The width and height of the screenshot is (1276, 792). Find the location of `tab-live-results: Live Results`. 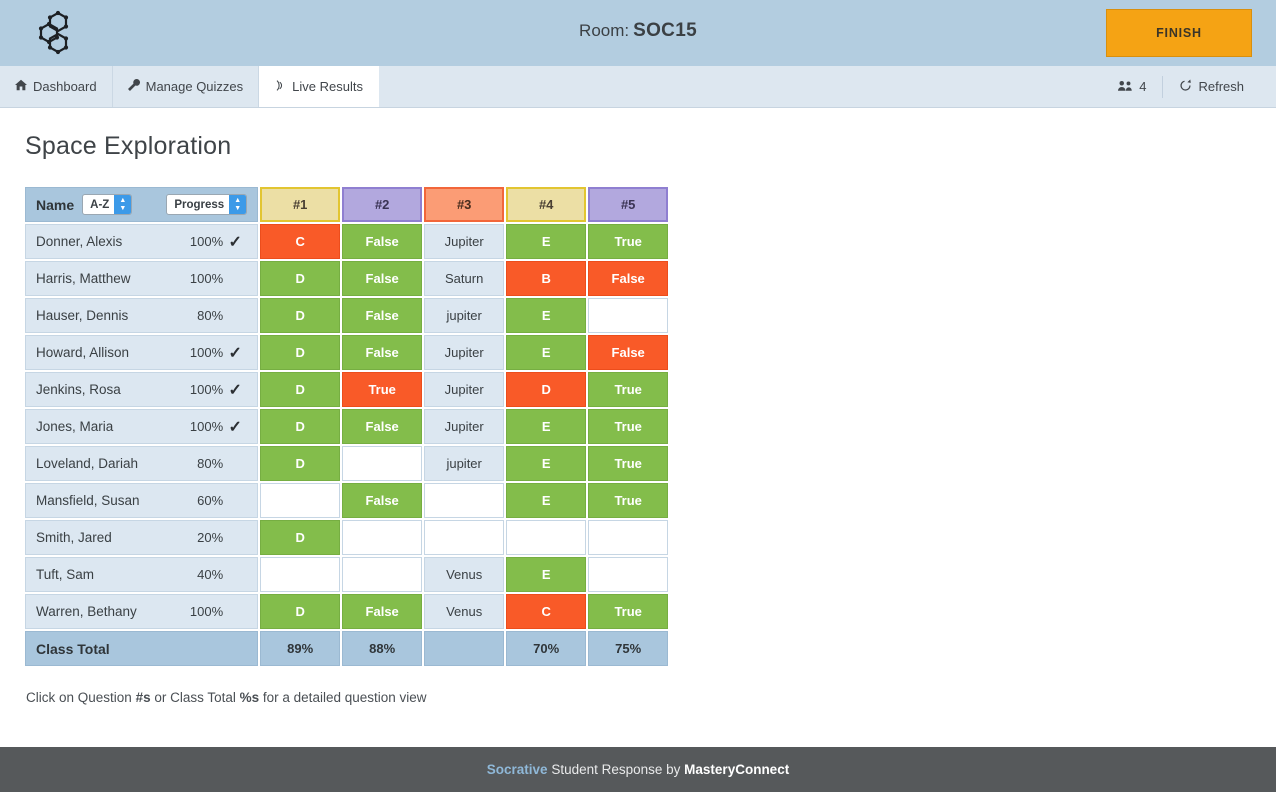

tab-live-results: Live Results is located at coordinates (319, 86).